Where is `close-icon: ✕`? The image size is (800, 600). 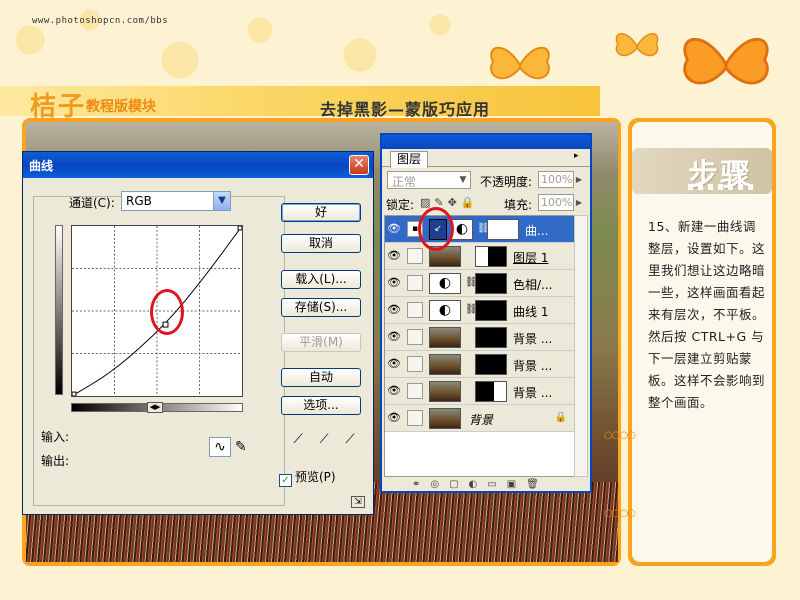
close-icon: ✕ is located at coordinates (359, 165).